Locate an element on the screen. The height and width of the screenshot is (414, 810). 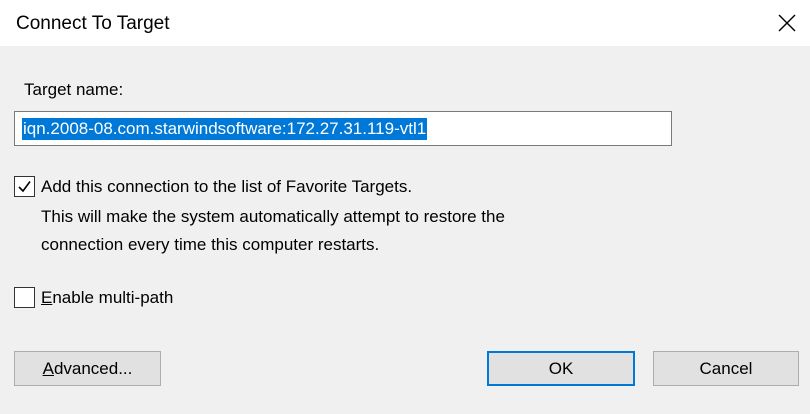
cancel-button: Cancel is located at coordinates (726, 368).